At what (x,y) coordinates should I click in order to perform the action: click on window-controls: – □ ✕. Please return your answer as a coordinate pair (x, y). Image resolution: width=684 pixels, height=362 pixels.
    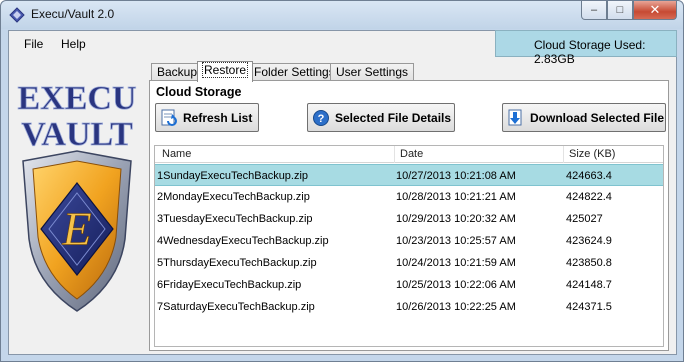
    Looking at the image, I should click on (629, 11).